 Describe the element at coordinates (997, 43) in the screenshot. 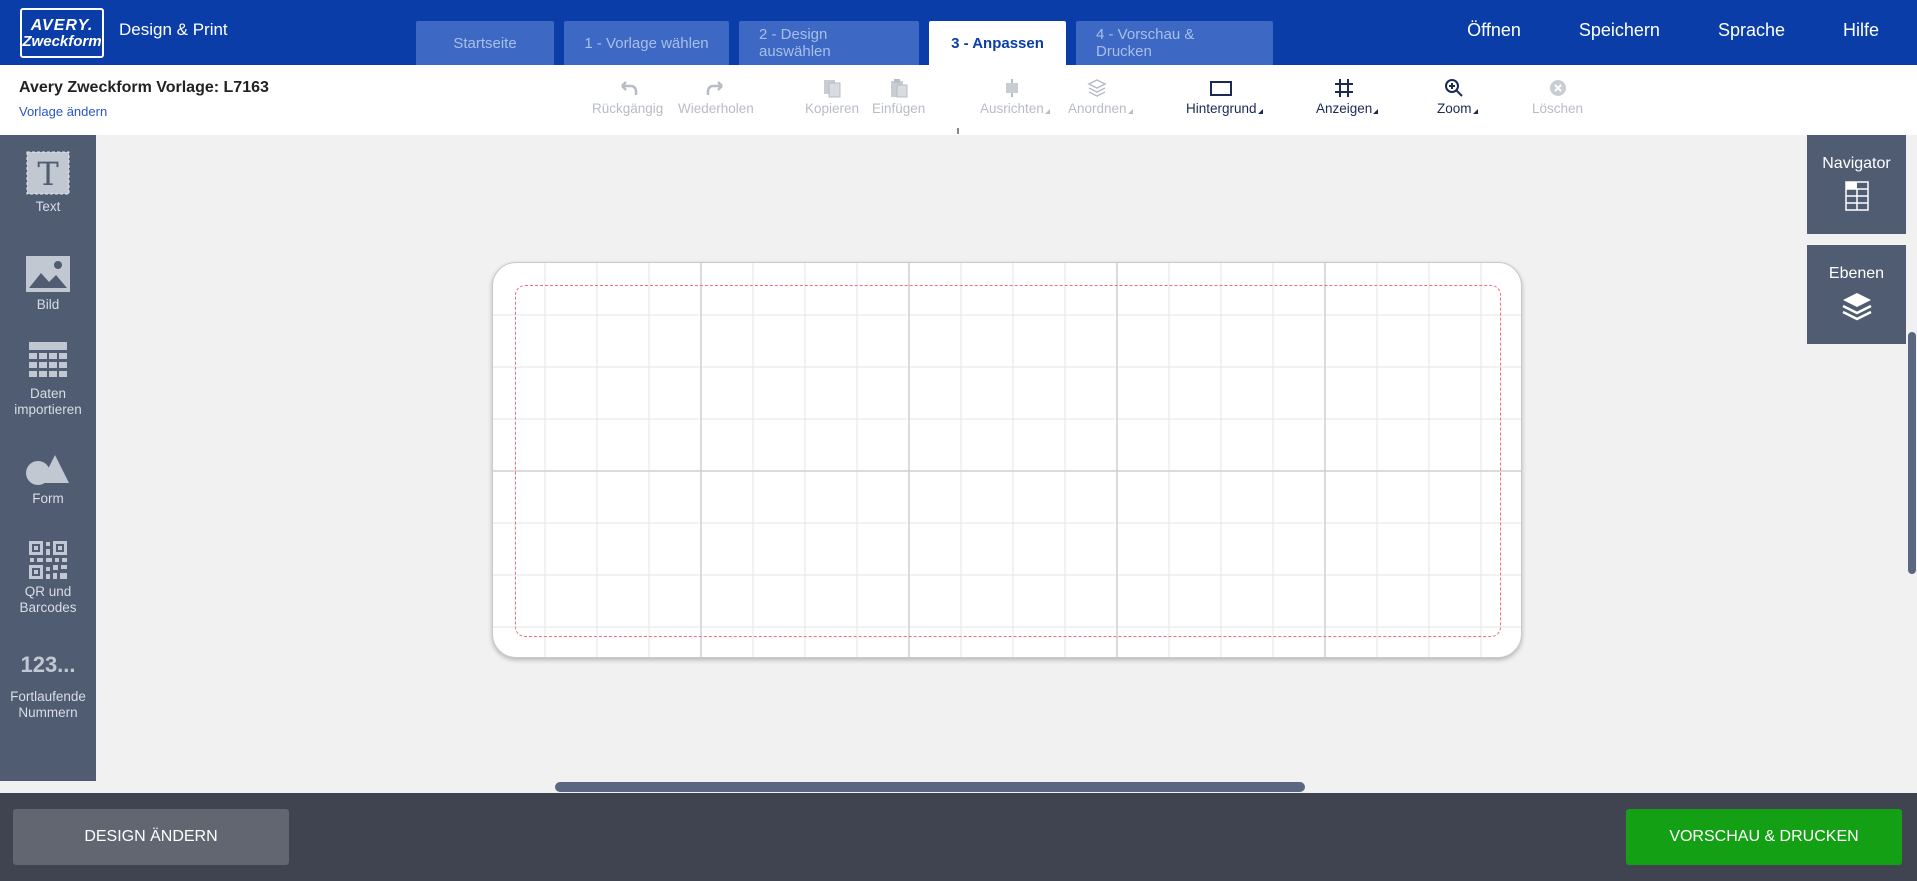

I see `tab-anpassen: 3 - Anpassen` at that location.